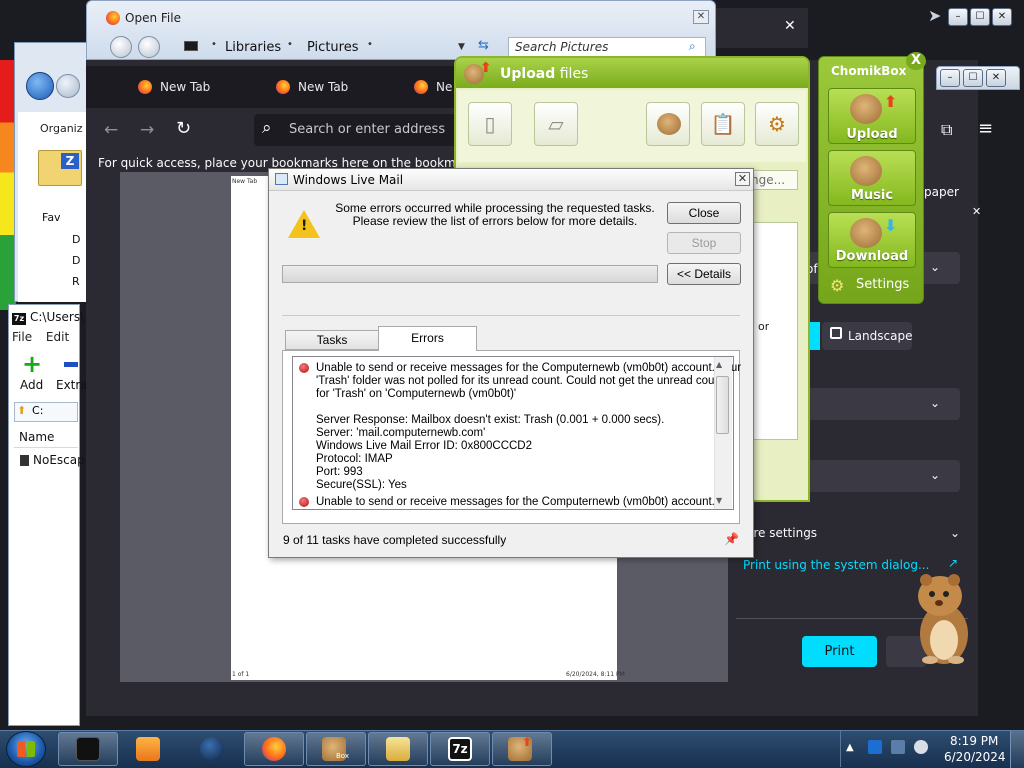 Image resolution: width=1024 pixels, height=768 pixels. I want to click on hamster-account-button, so click(668, 124).